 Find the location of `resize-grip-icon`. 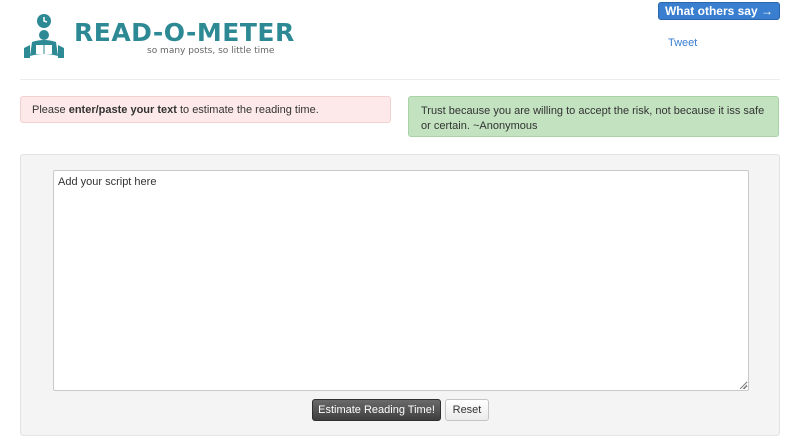

resize-grip-icon is located at coordinates (743, 385).